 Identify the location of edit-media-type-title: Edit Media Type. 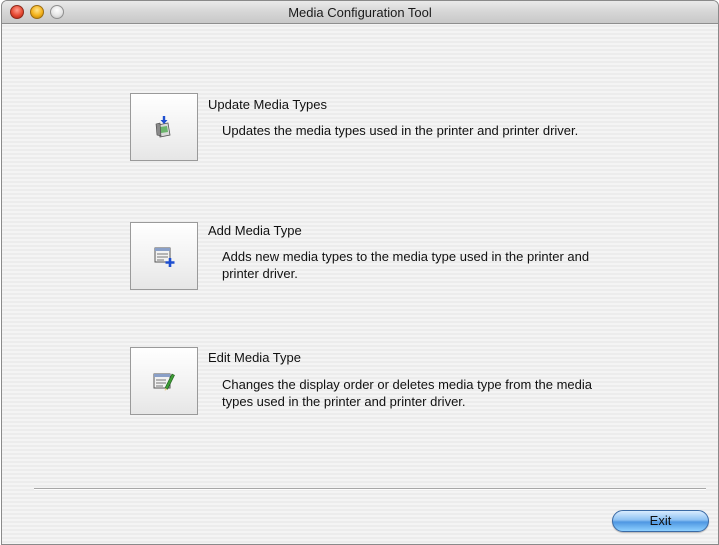
(254, 357).